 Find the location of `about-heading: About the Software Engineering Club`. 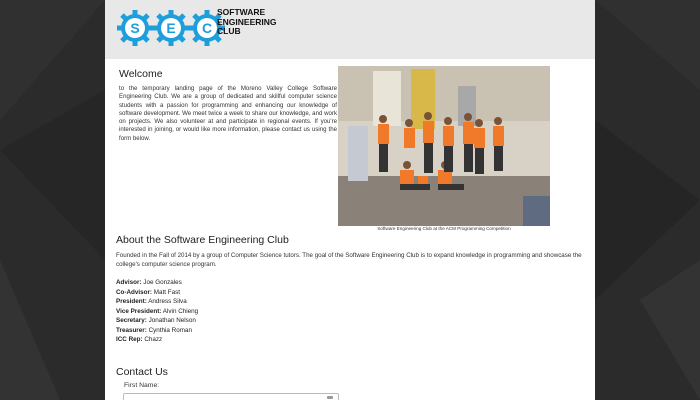

about-heading: About the Software Engineering Club is located at coordinates (202, 240).